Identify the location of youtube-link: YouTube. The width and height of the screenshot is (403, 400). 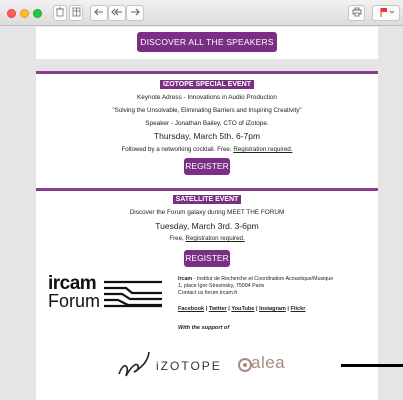
(242, 309).